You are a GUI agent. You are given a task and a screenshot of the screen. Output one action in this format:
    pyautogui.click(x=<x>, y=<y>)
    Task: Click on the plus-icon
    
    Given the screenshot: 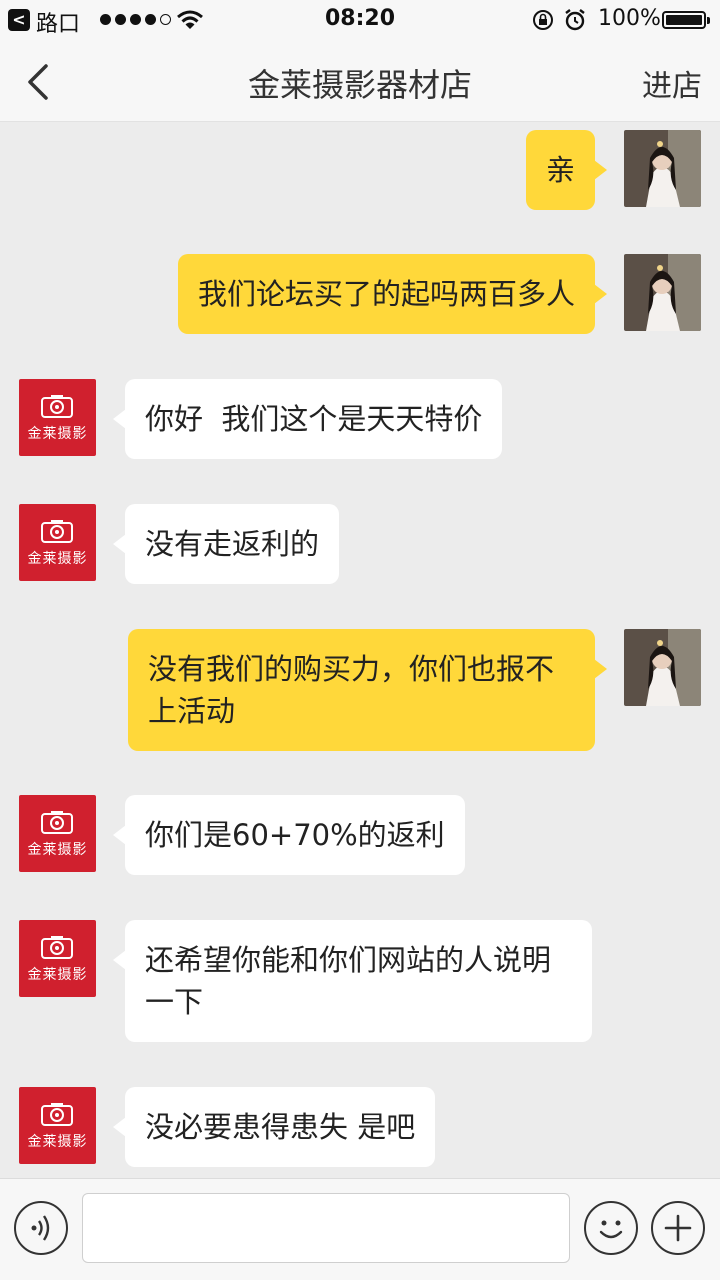 What is the action you would take?
    pyautogui.click(x=678, y=1228)
    